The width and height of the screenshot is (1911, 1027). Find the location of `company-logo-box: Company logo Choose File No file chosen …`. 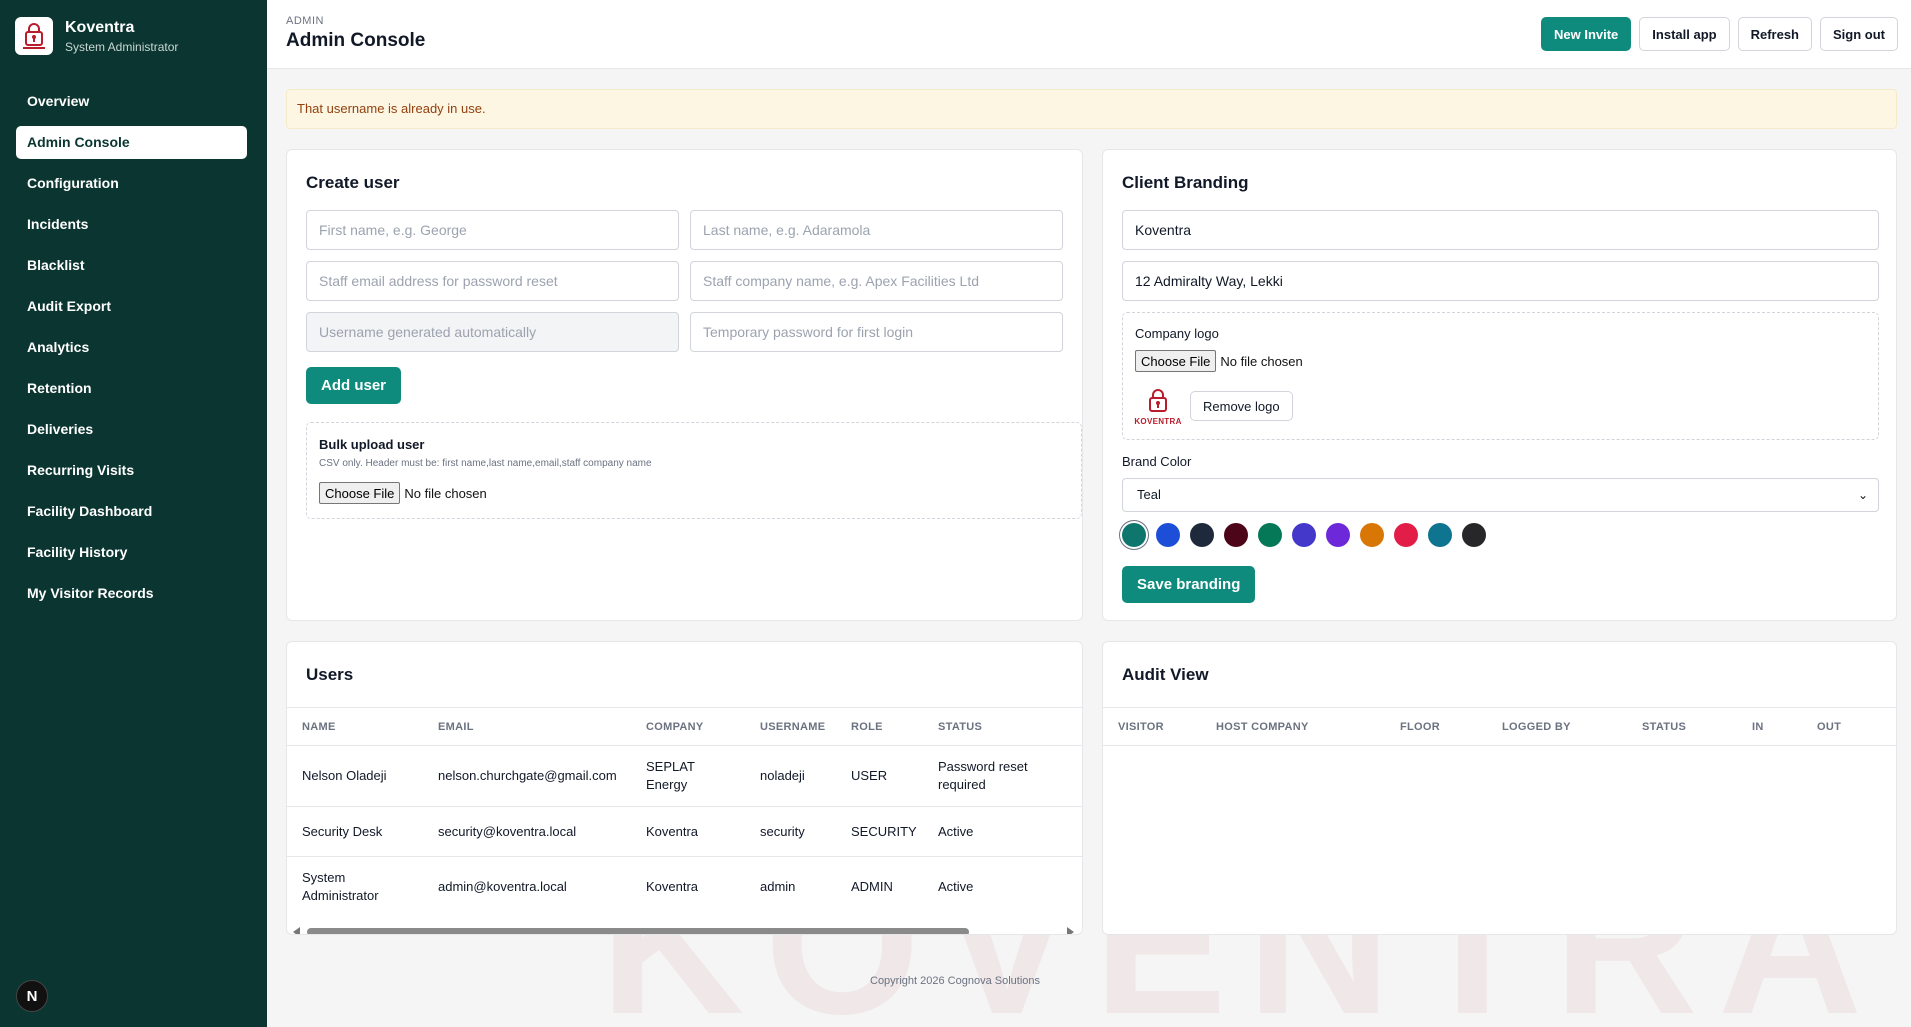

company-logo-box: Company logo Choose File No file chosen … is located at coordinates (1500, 376).